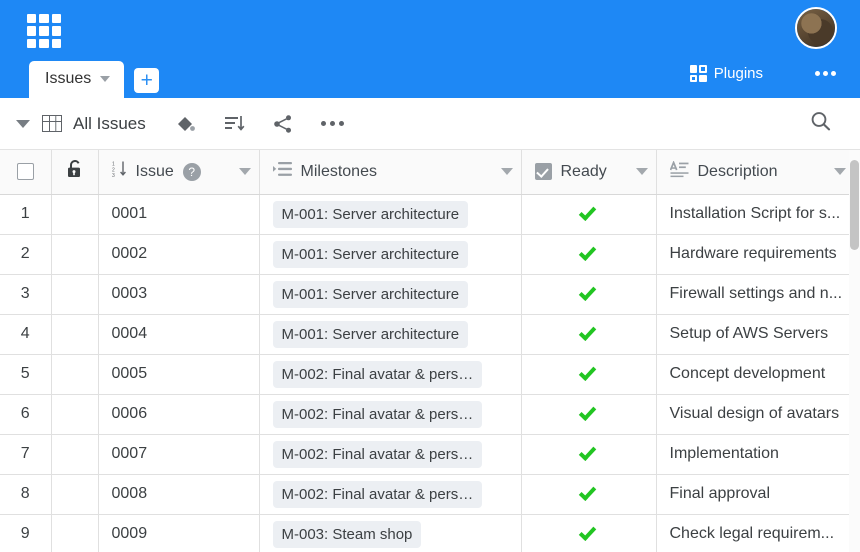 The image size is (860, 552). What do you see at coordinates (755, 254) in the screenshot?
I see `cell-description: Hardware requirements` at bounding box center [755, 254].